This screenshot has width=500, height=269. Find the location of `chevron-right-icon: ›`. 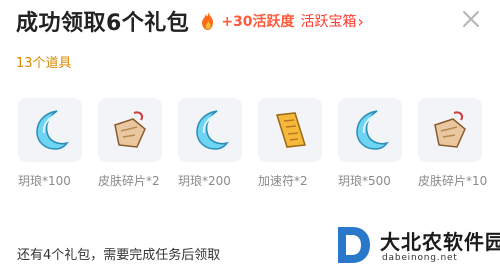

chevron-right-icon: › is located at coordinates (360, 21).